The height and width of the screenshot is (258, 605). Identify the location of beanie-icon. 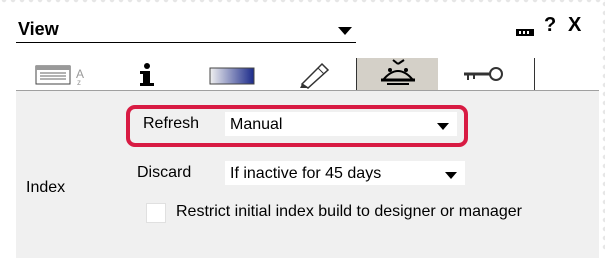
(398, 72).